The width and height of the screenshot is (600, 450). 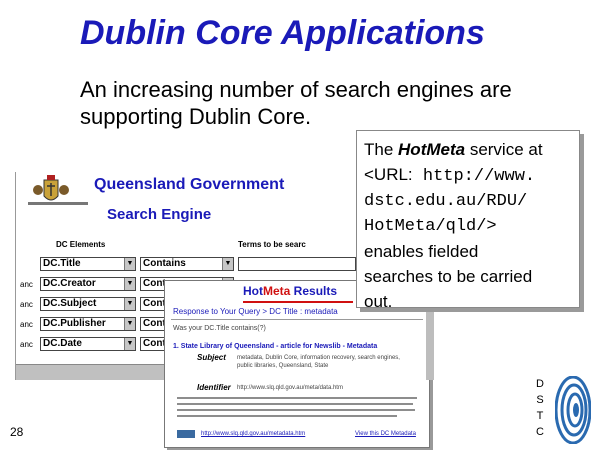 What do you see at coordinates (448, 276) in the screenshot?
I see `callout-line-6: searches to be carried` at bounding box center [448, 276].